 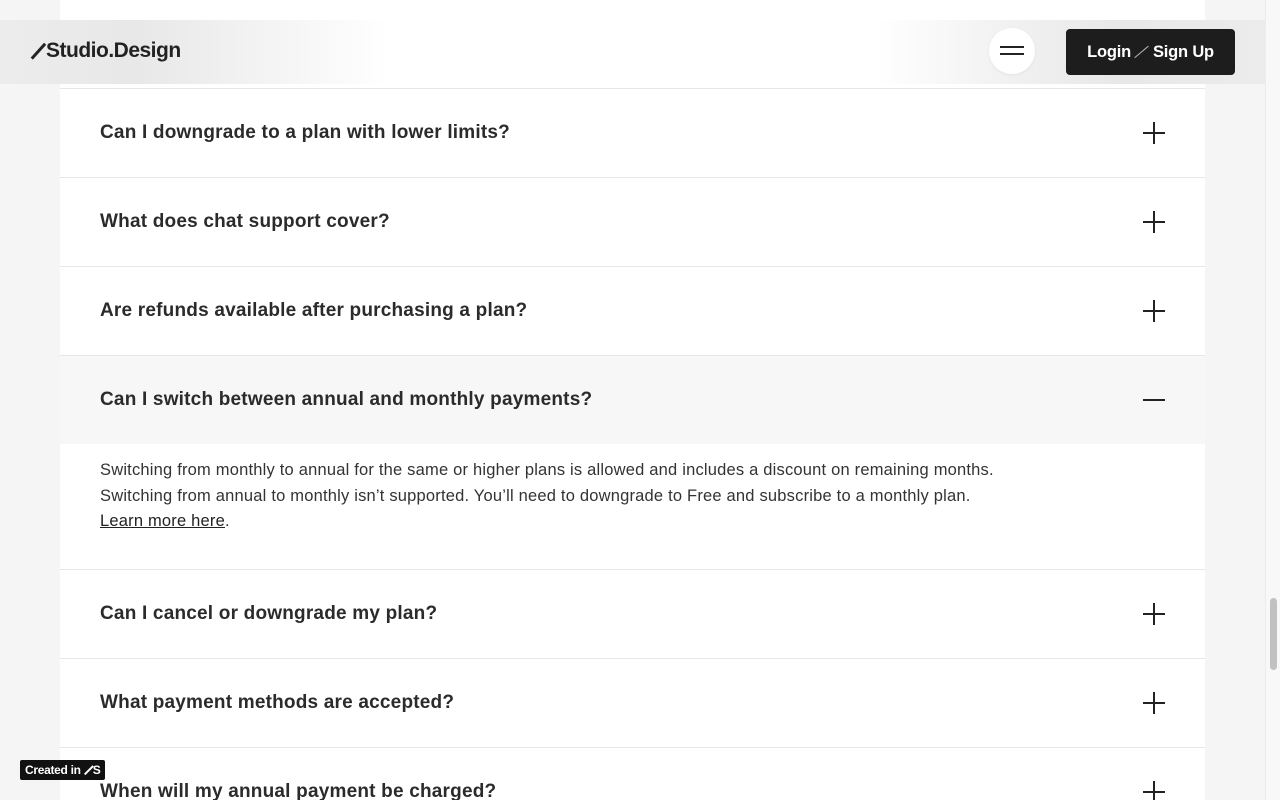 What do you see at coordinates (245, 221) in the screenshot?
I see `faq-question: What does chat support cover?` at bounding box center [245, 221].